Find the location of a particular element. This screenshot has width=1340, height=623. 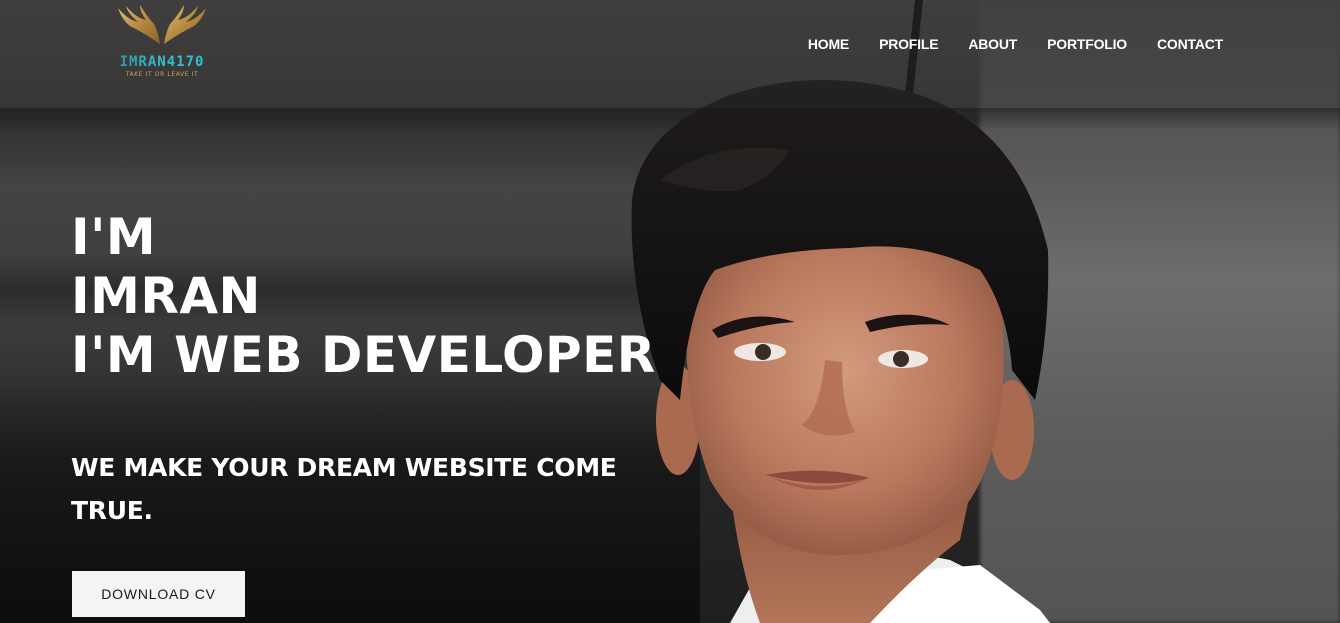

hero-title-line-3: I'M WEB DEVELOPER is located at coordinates (363, 355).